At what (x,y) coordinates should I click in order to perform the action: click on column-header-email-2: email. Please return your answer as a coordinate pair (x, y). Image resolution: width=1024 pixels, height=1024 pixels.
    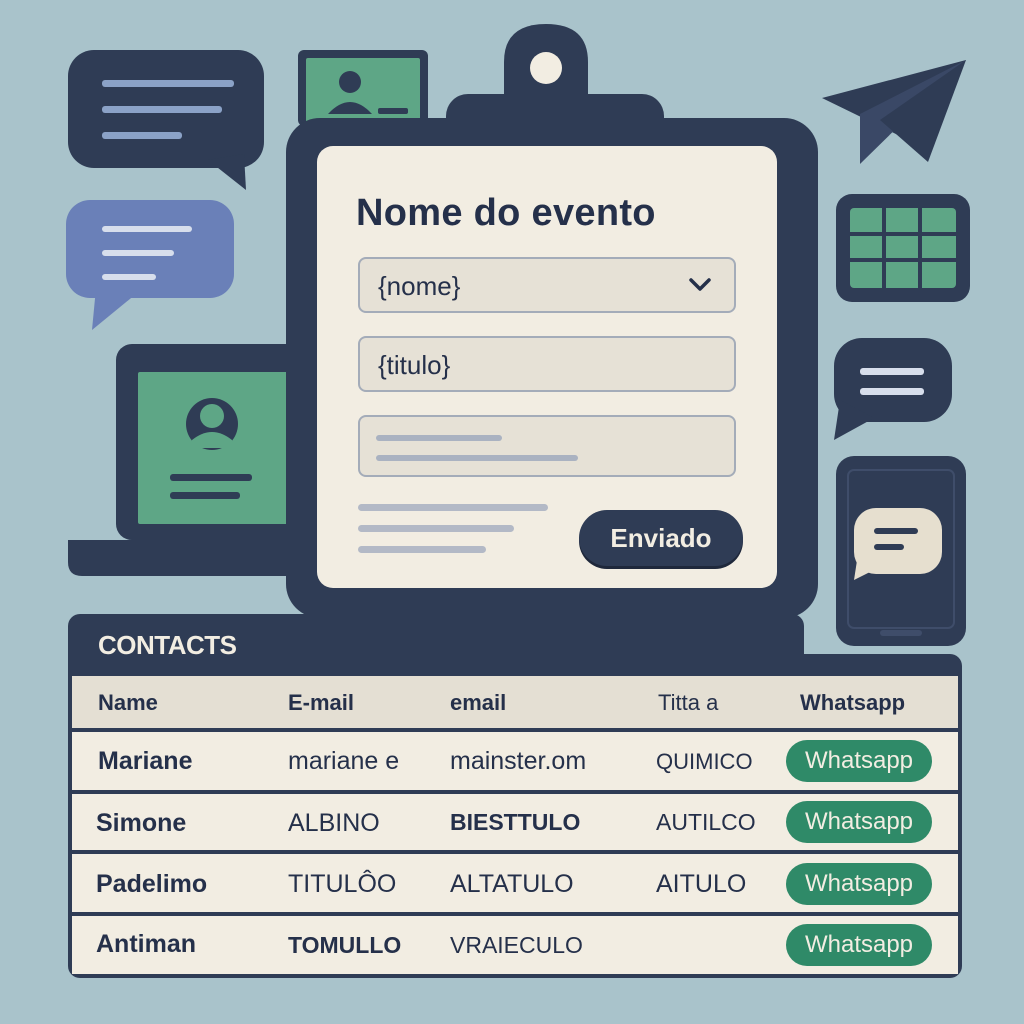
    Looking at the image, I should click on (478, 702).